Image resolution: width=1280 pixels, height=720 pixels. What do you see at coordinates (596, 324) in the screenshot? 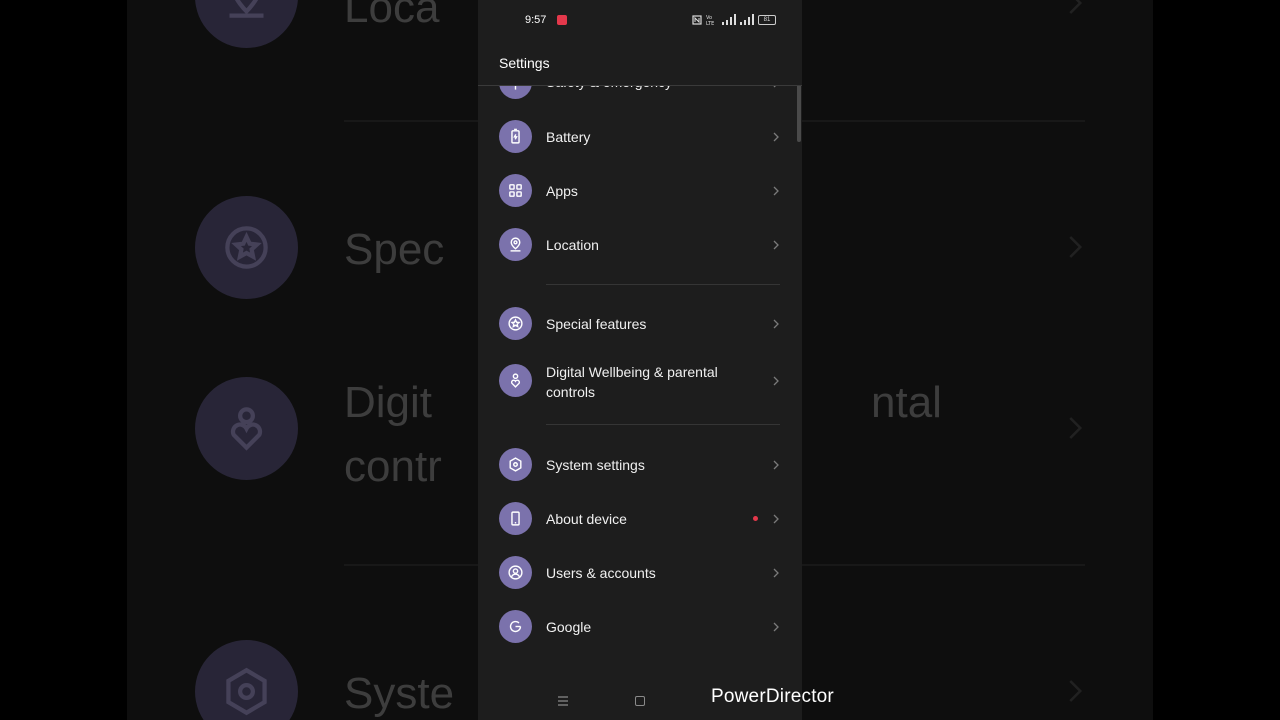
I see `settings-item-label: Special features` at bounding box center [596, 324].